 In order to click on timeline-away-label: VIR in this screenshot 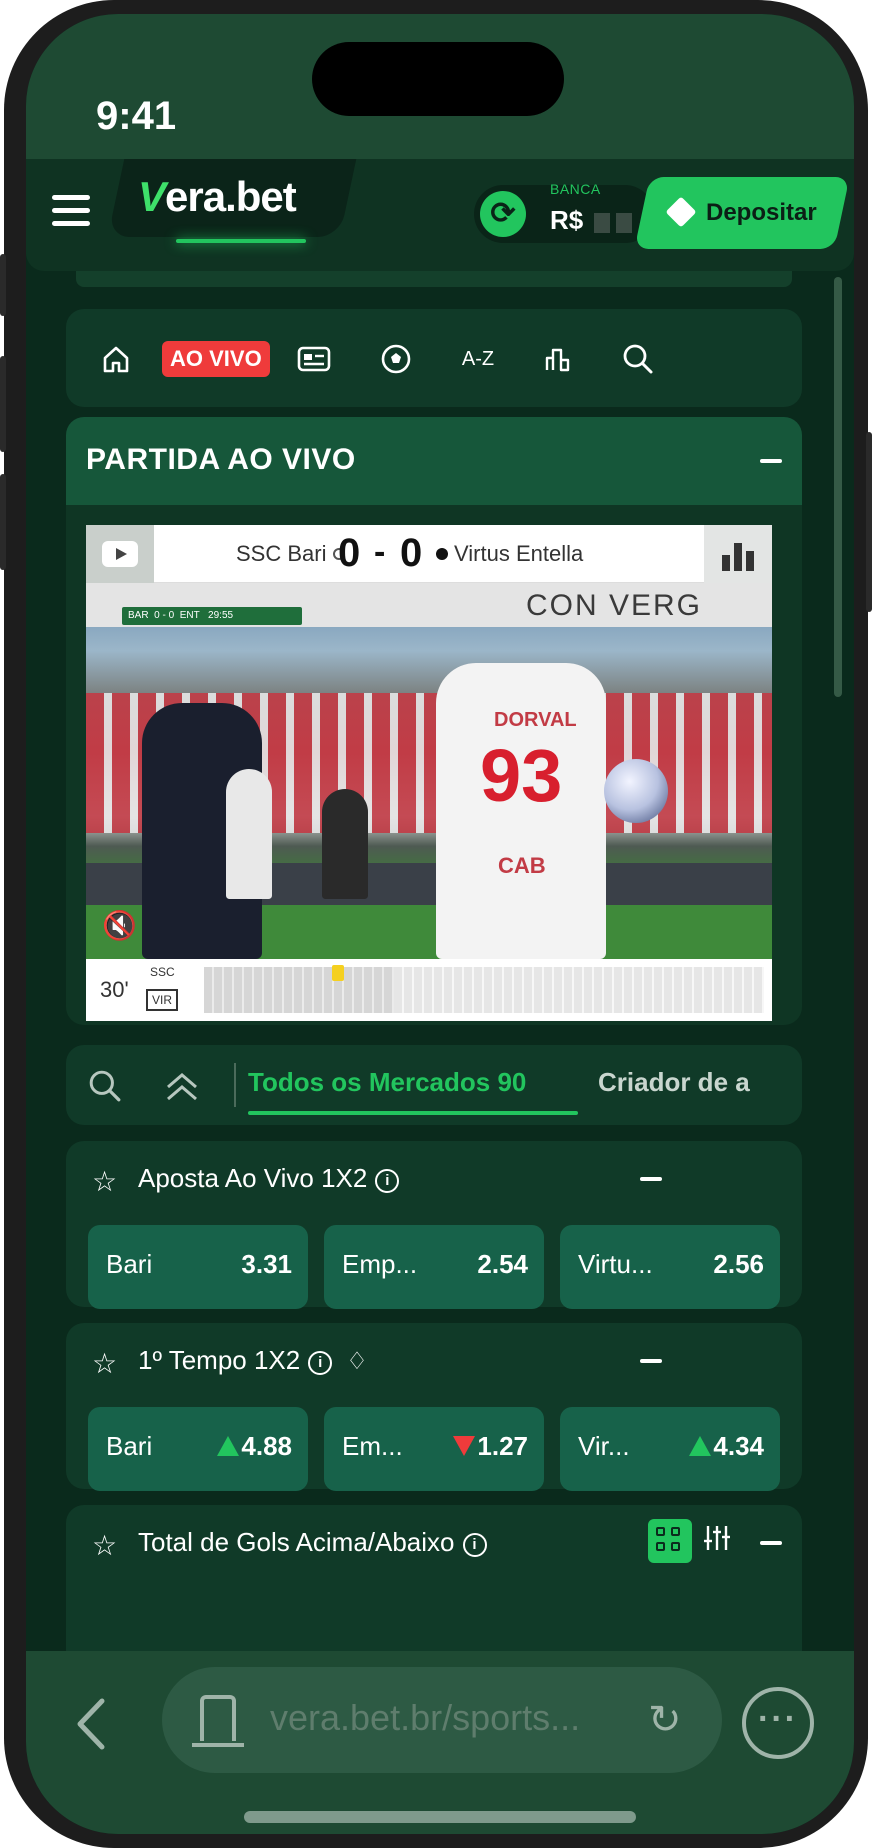, I will do `click(162, 1000)`.